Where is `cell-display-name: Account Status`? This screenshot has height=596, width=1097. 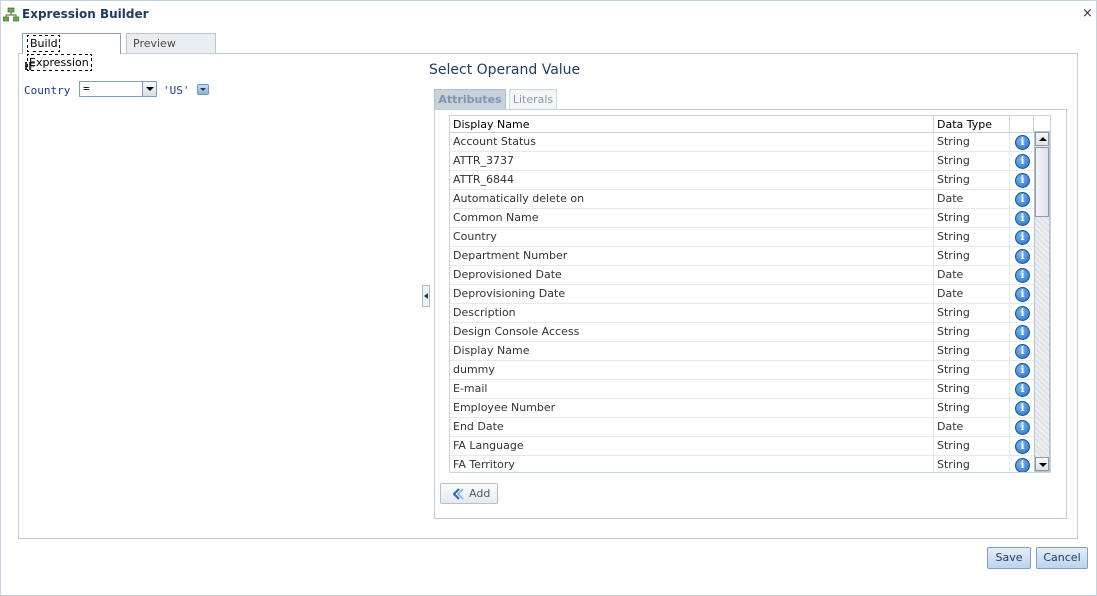 cell-display-name: Account Status is located at coordinates (692, 142).